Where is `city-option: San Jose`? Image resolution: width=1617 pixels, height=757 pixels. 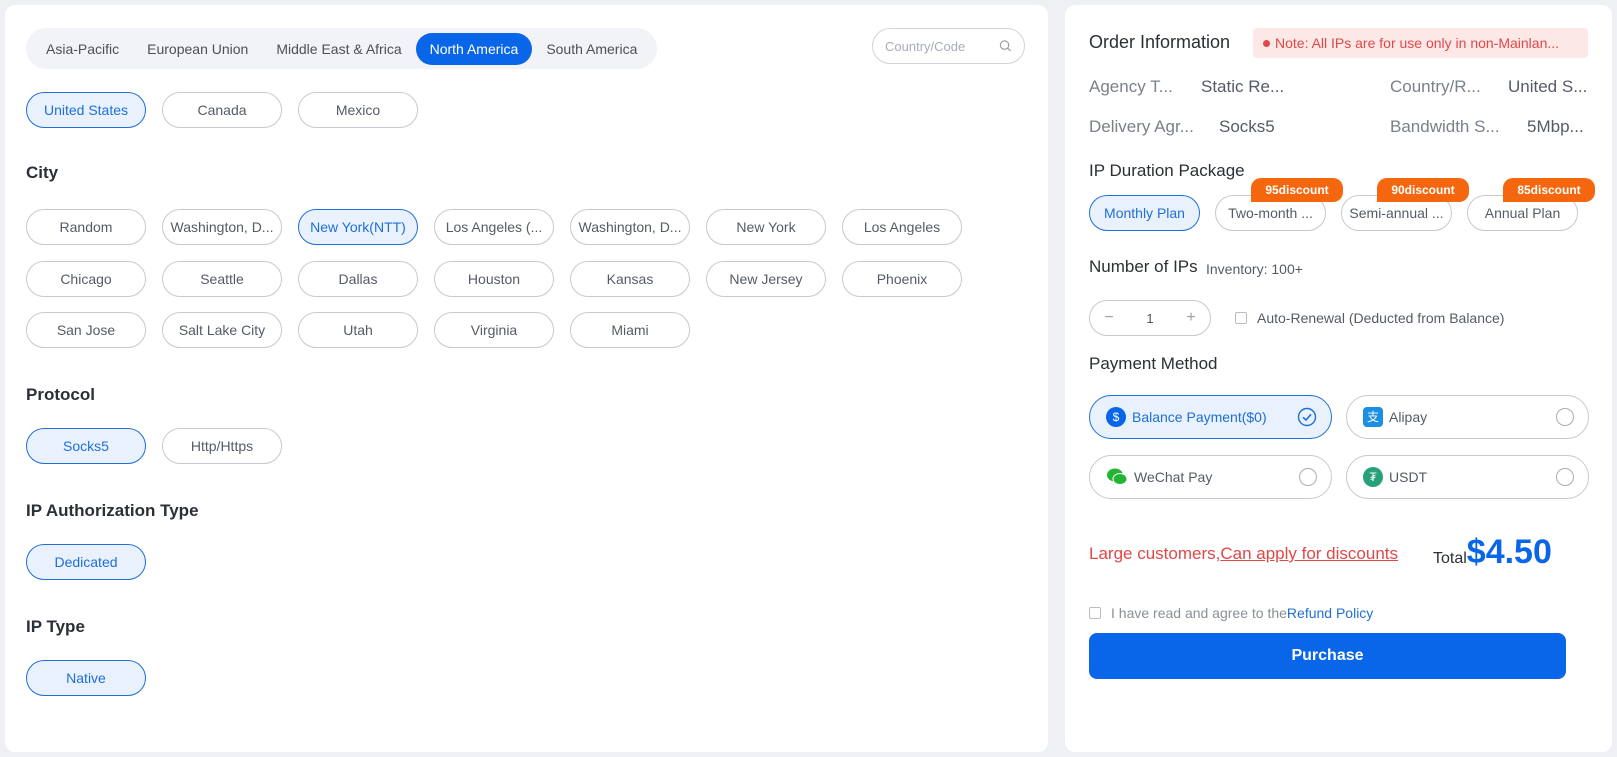 city-option: San Jose is located at coordinates (86, 330).